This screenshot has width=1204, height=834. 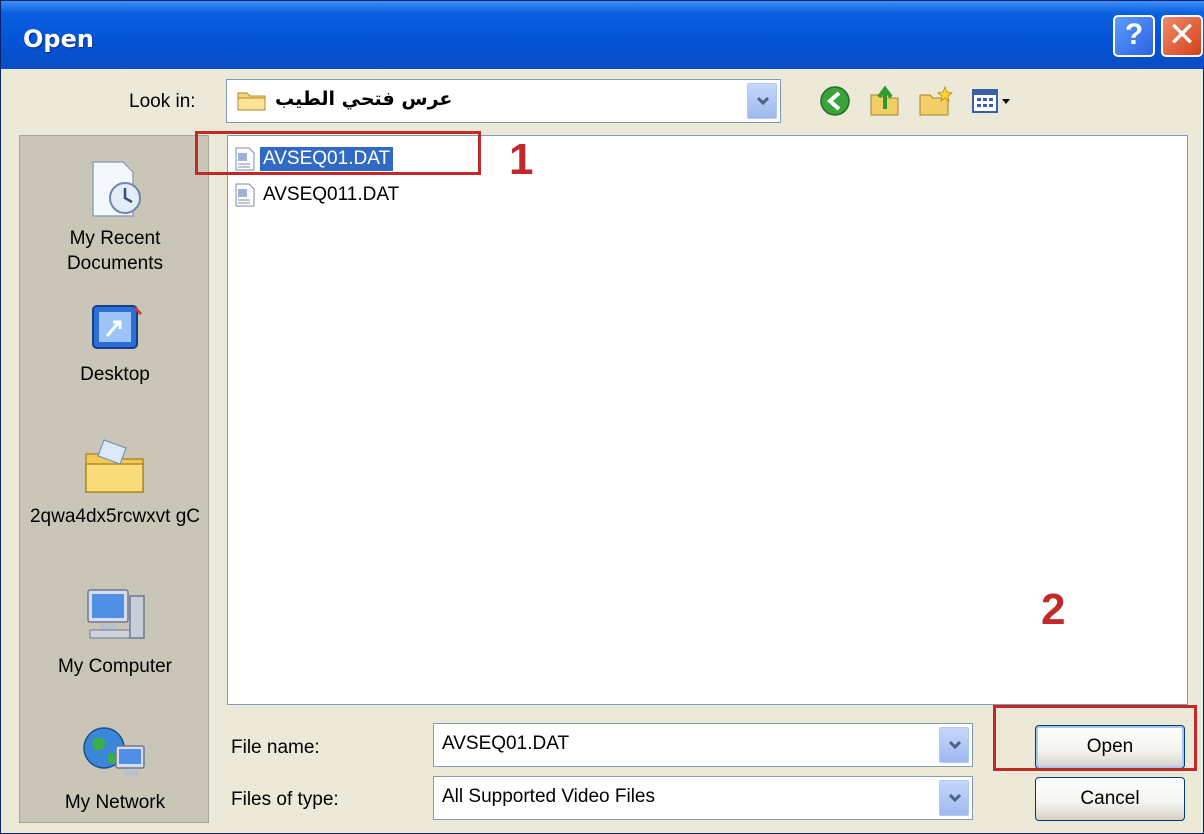 What do you see at coordinates (503, 101) in the screenshot?
I see `look-in-dropdown: عرس فتحي الطيب` at bounding box center [503, 101].